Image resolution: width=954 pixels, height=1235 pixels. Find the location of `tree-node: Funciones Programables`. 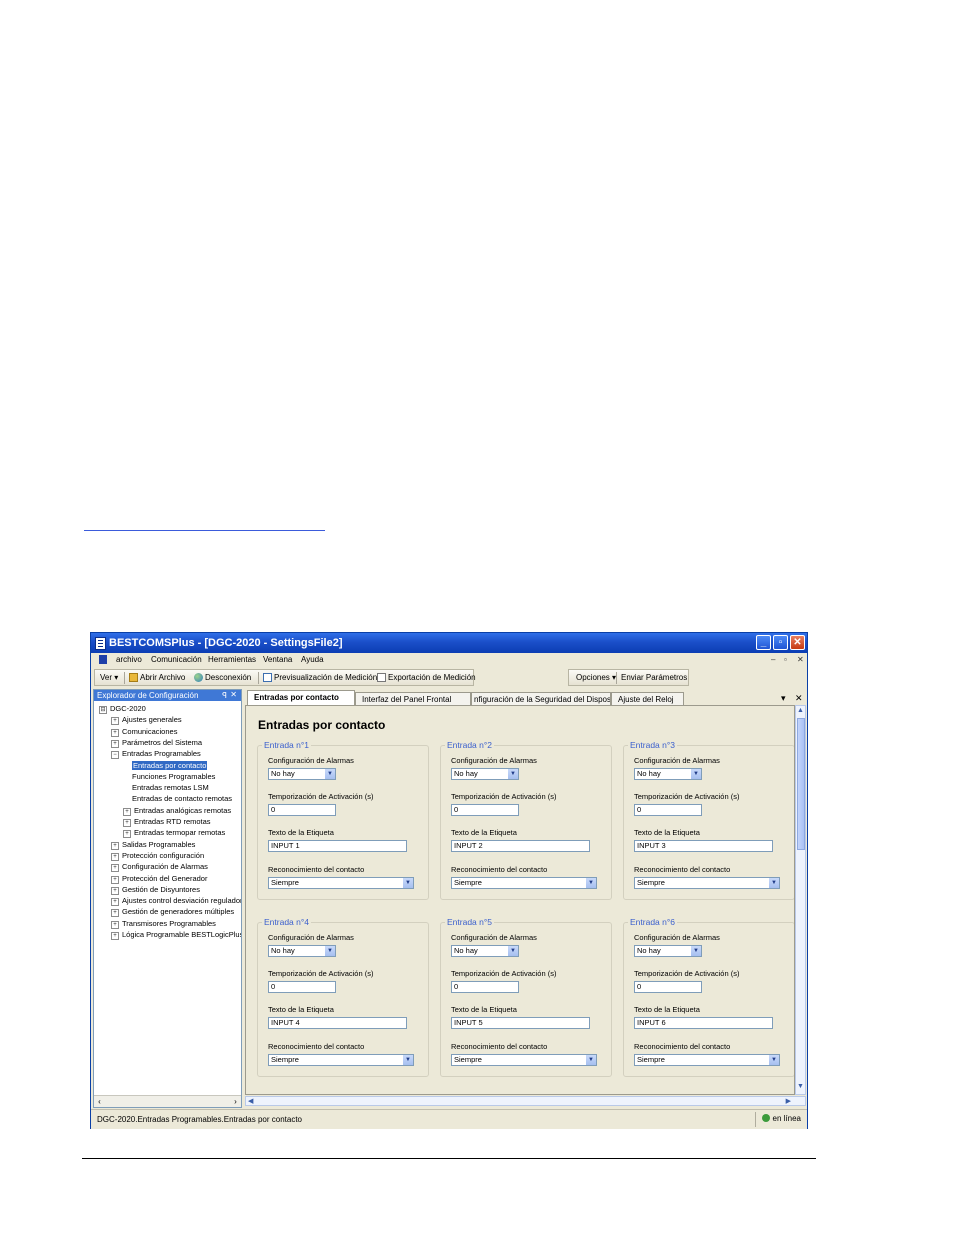

tree-node: Funciones Programables is located at coordinates (169, 777).